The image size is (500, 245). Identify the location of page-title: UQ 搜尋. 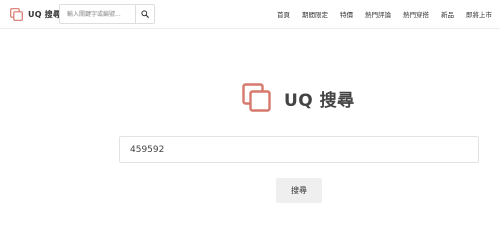
(319, 100).